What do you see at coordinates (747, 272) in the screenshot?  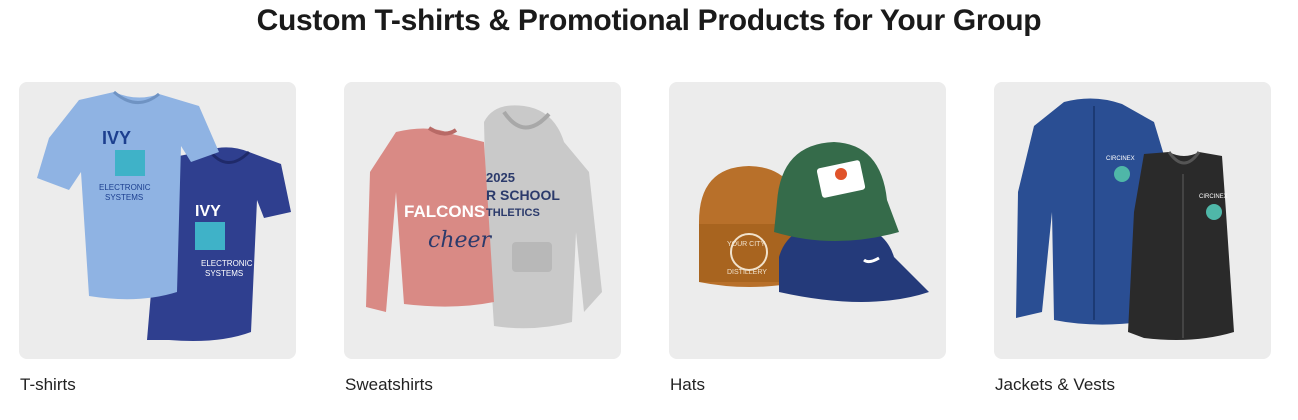 I see `svg-text: DISTILLERY` at bounding box center [747, 272].